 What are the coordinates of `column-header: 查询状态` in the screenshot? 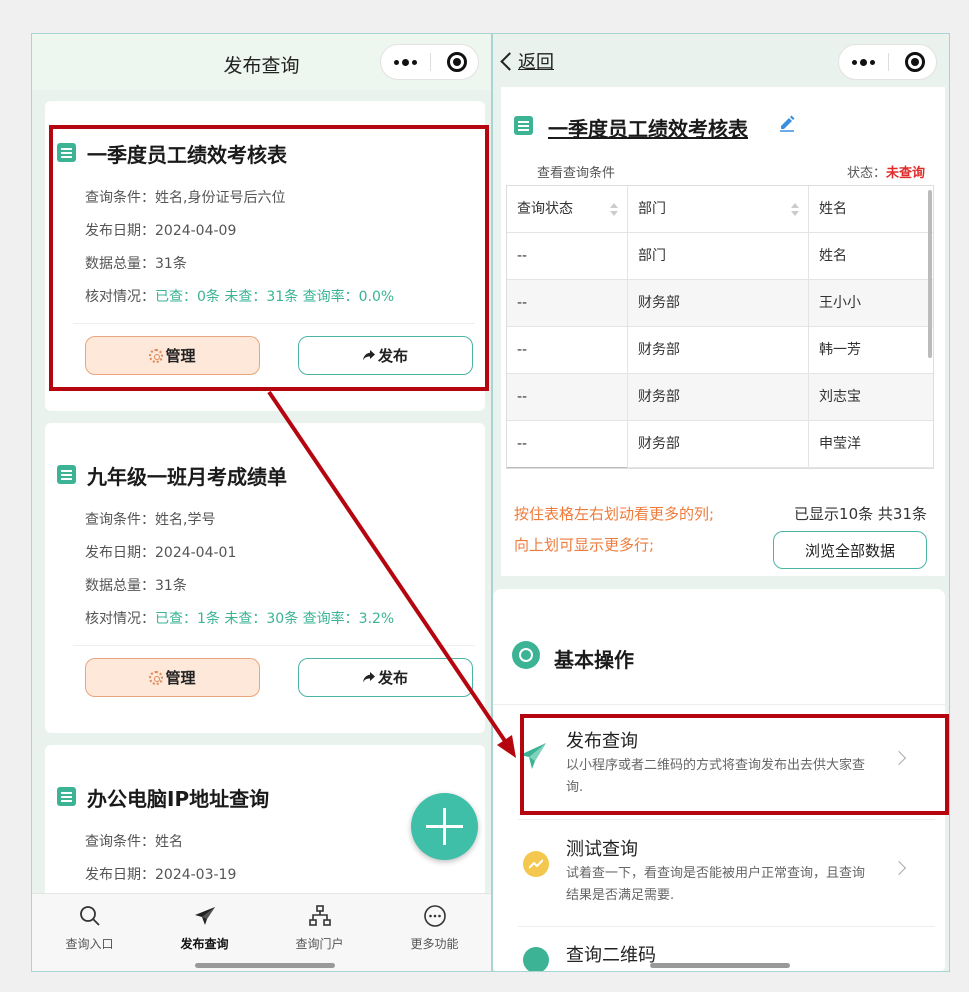 It's located at (567, 209).